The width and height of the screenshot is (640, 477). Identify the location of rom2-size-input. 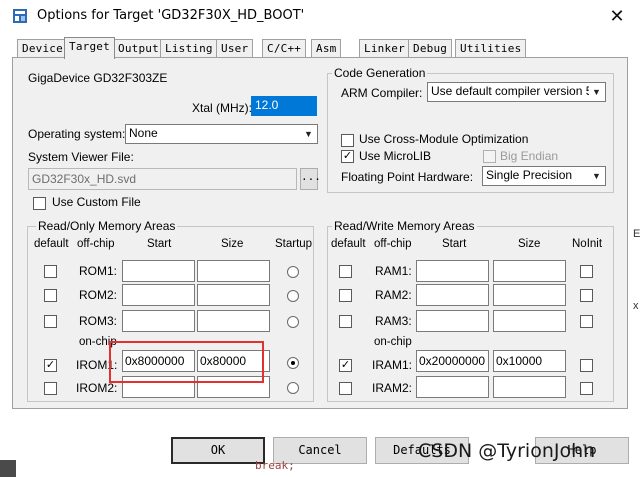
(233, 295).